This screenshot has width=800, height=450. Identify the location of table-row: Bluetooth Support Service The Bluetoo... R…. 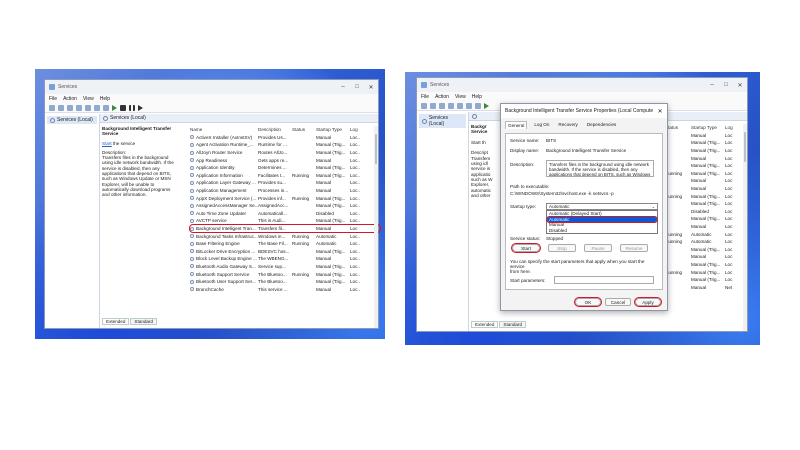
(285, 274).